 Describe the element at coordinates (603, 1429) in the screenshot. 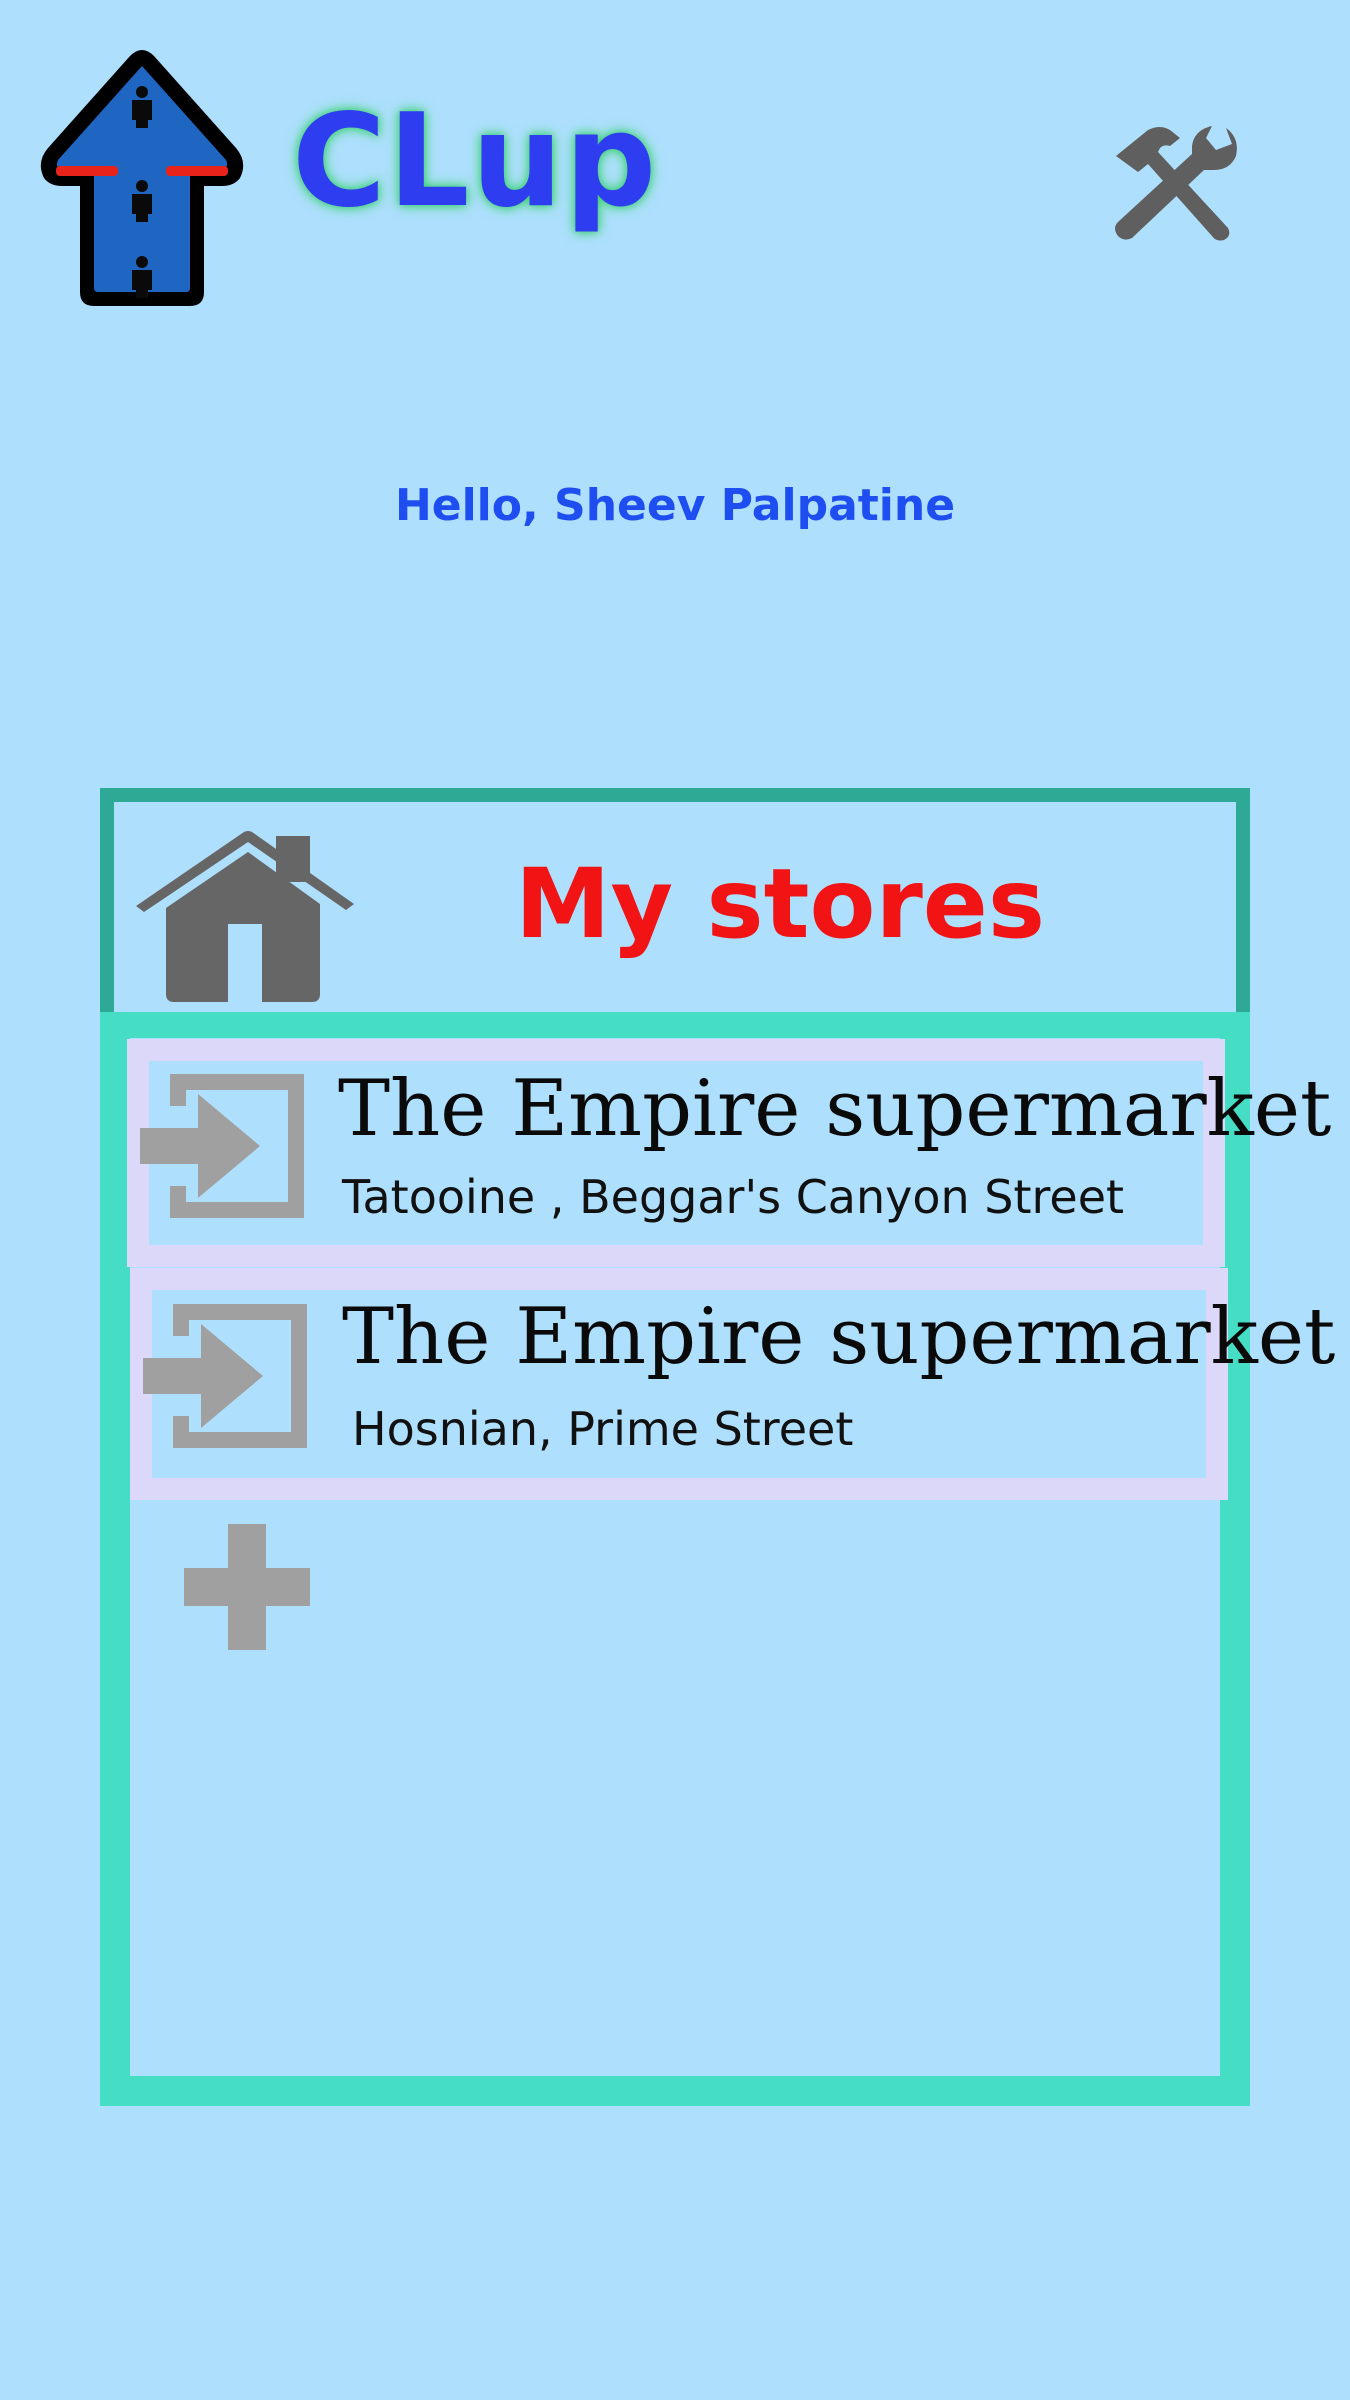

I see `store-address: Hosnian, Prime Street` at that location.